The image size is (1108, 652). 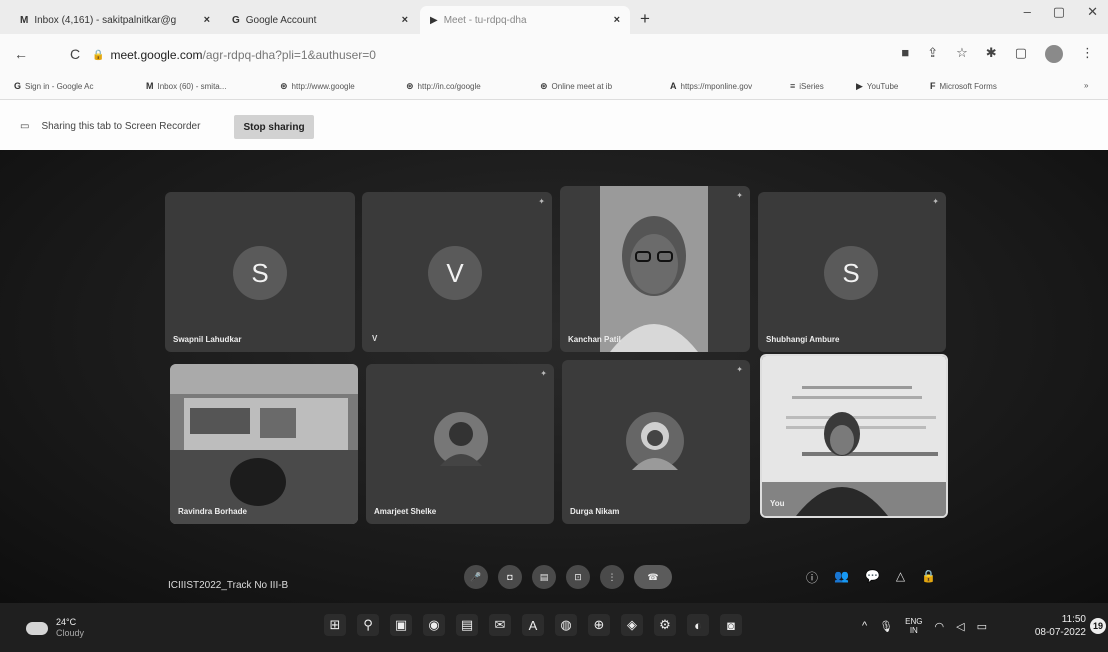 What do you see at coordinates (1021, 54) in the screenshot?
I see `sidebar-icon: ▢` at bounding box center [1021, 54].